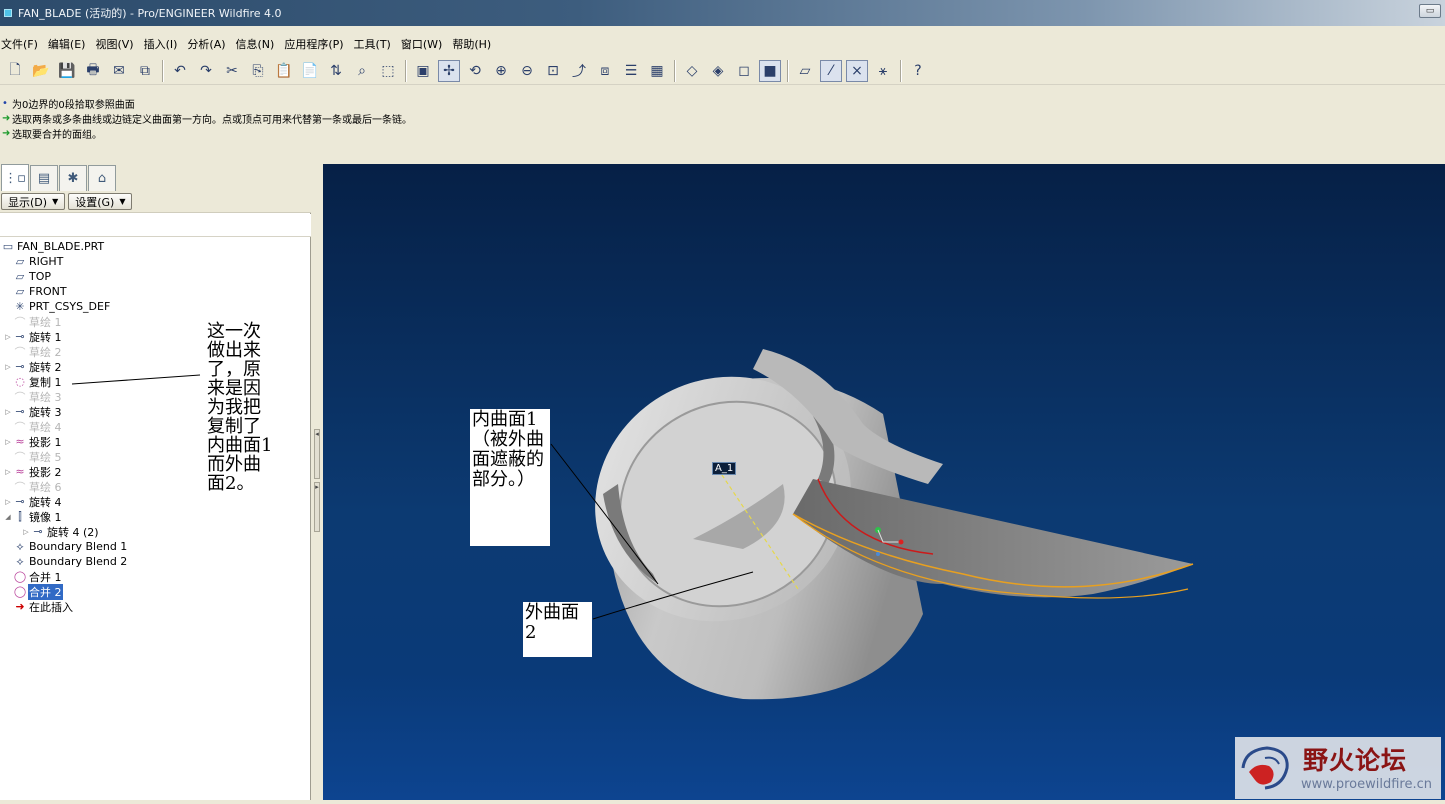 The width and height of the screenshot is (1445, 804). Describe the element at coordinates (155, 576) in the screenshot. I see `tree-item: ◯ 合并 1` at that location.